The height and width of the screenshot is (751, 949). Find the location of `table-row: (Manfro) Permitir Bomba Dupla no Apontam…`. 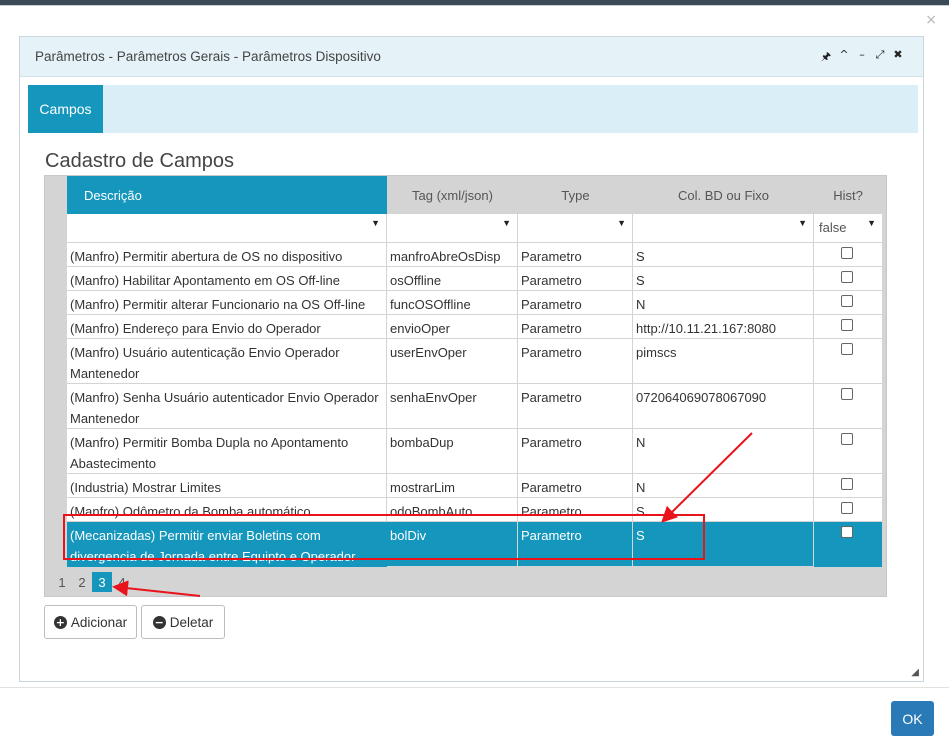

table-row: (Manfro) Permitir Bomba Dupla no Apontam… is located at coordinates (474, 451).